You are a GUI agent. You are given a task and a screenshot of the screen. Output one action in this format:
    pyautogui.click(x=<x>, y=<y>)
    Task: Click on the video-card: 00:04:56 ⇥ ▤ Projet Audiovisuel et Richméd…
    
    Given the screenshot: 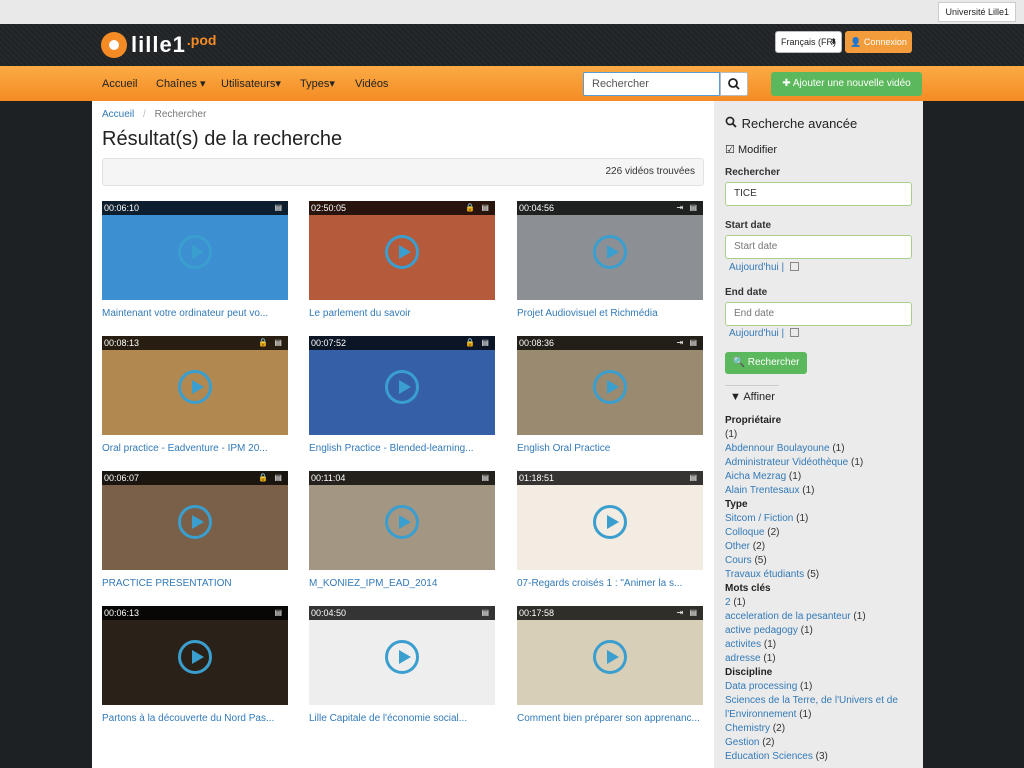 What is the action you would take?
    pyautogui.click(x=610, y=260)
    